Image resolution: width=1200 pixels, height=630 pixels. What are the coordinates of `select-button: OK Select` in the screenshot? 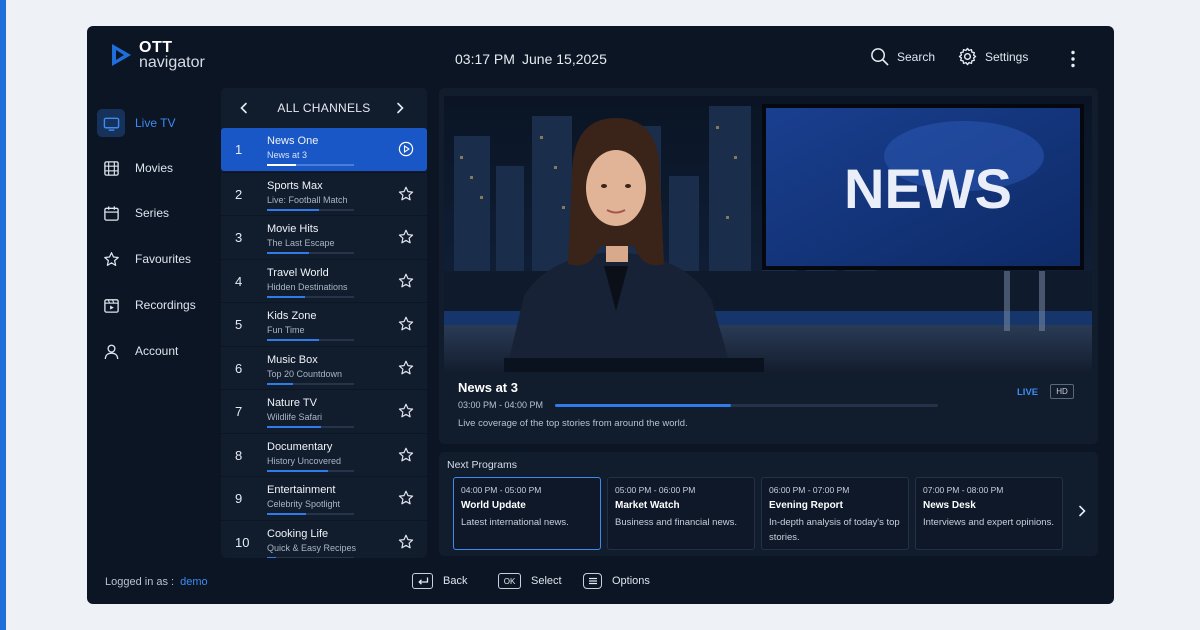 It's located at (530, 581).